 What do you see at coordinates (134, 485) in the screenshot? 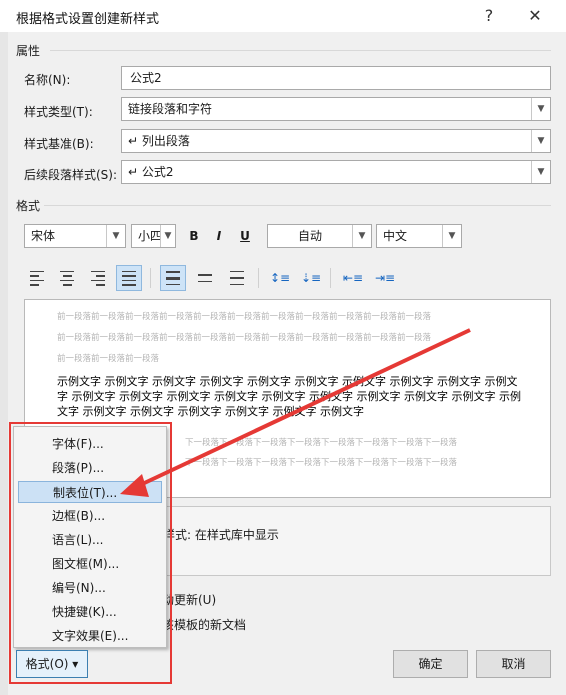
I see `annotation-arrow-head` at bounding box center [134, 485].